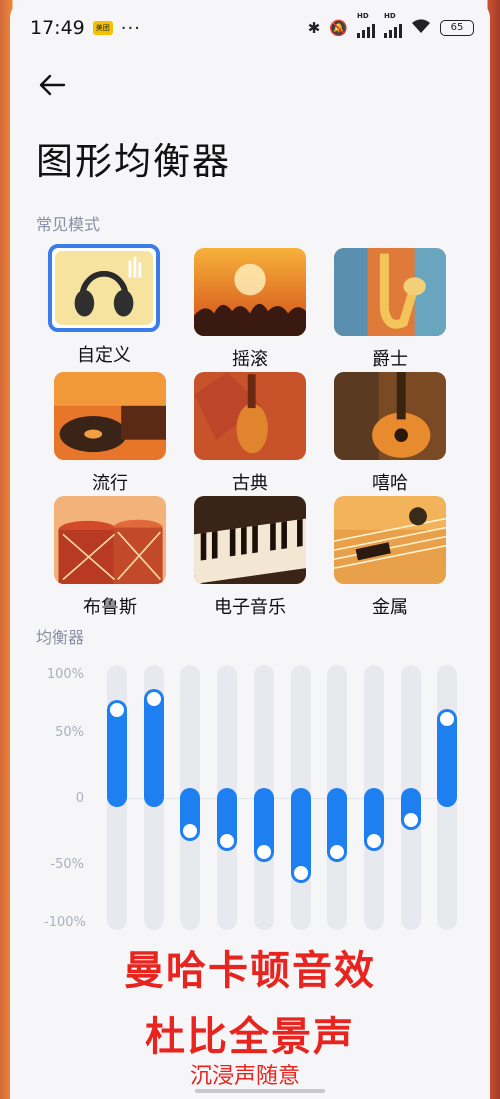 The width and height of the screenshot is (500, 1099). I want to click on preset-label: 流行, so click(110, 483).